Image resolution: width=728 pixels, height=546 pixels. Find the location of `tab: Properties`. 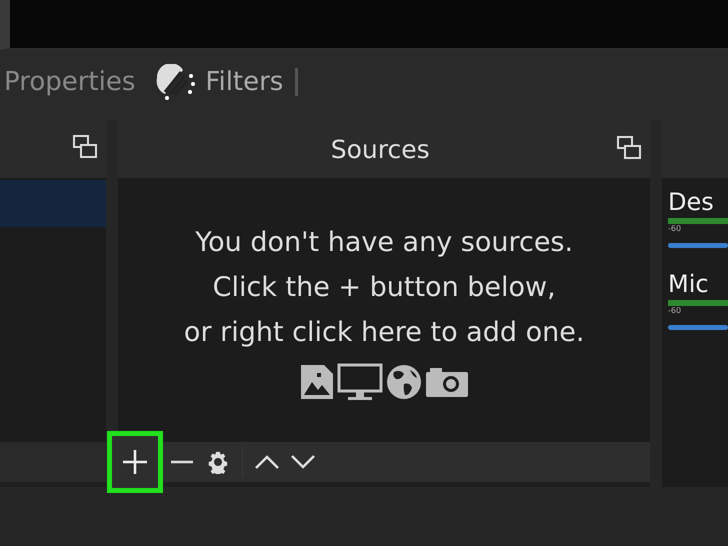

tab: Properties is located at coordinates (70, 82).